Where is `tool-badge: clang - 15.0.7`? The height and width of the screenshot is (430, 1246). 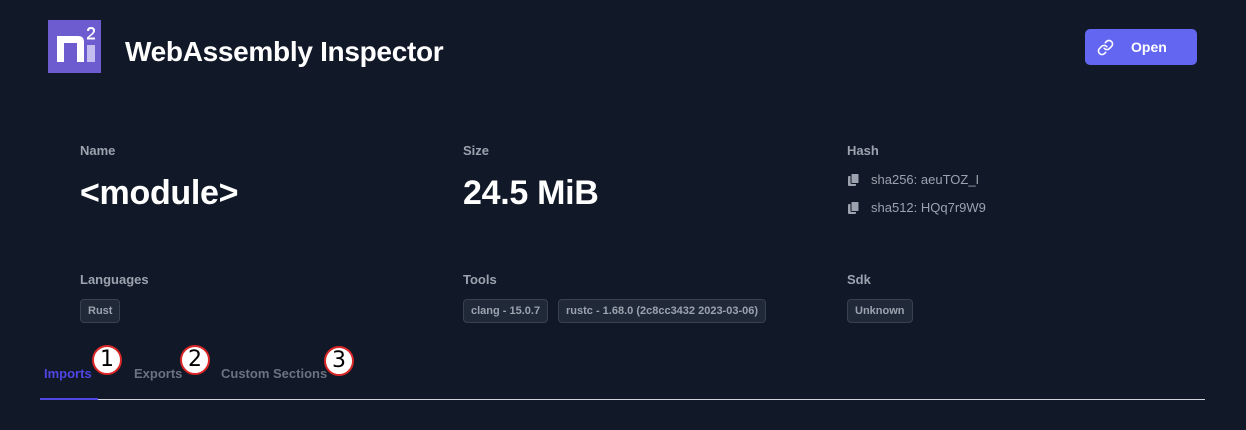 tool-badge: clang - 15.0.7 is located at coordinates (506, 311).